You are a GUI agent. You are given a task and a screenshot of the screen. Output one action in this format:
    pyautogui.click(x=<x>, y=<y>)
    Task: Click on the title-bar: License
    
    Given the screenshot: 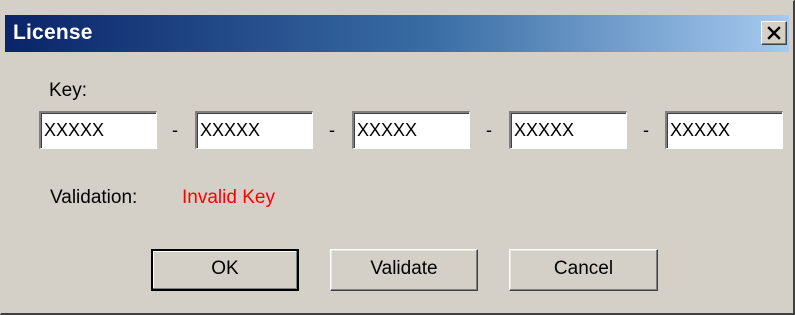 What is the action you would take?
    pyautogui.click(x=397, y=33)
    